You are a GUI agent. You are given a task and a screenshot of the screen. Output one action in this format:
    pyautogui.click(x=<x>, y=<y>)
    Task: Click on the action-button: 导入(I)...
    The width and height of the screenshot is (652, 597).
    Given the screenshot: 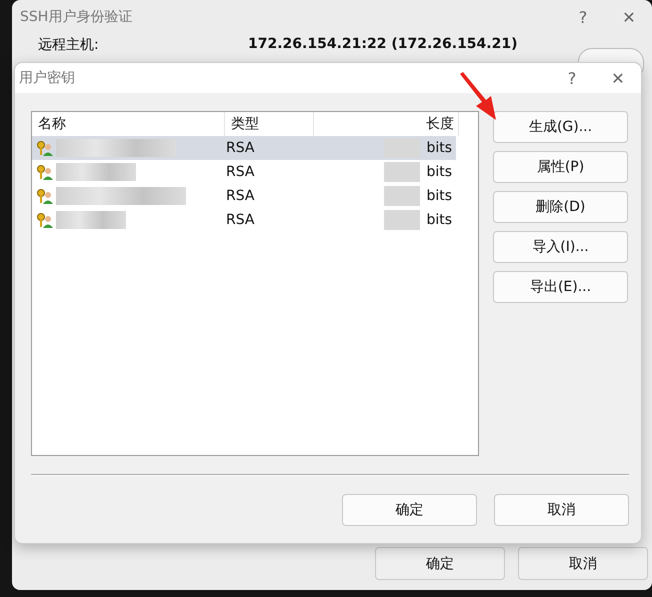 What is the action you would take?
    pyautogui.click(x=560, y=247)
    